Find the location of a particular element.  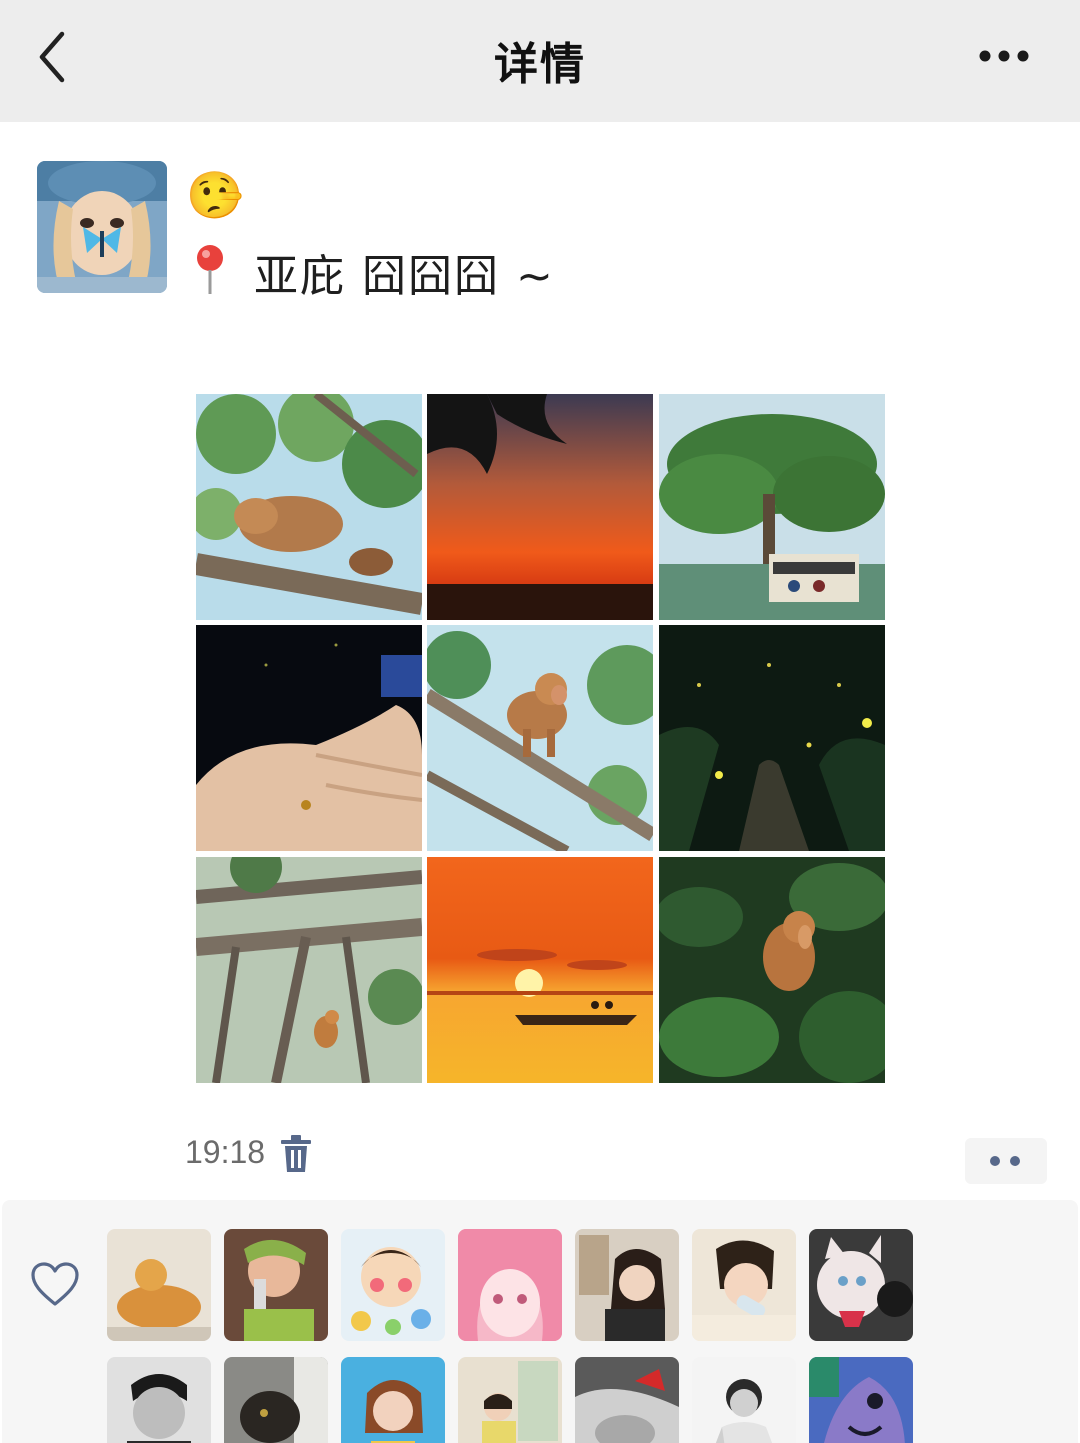

page-title: 详情 is located at coordinates (540, 64).